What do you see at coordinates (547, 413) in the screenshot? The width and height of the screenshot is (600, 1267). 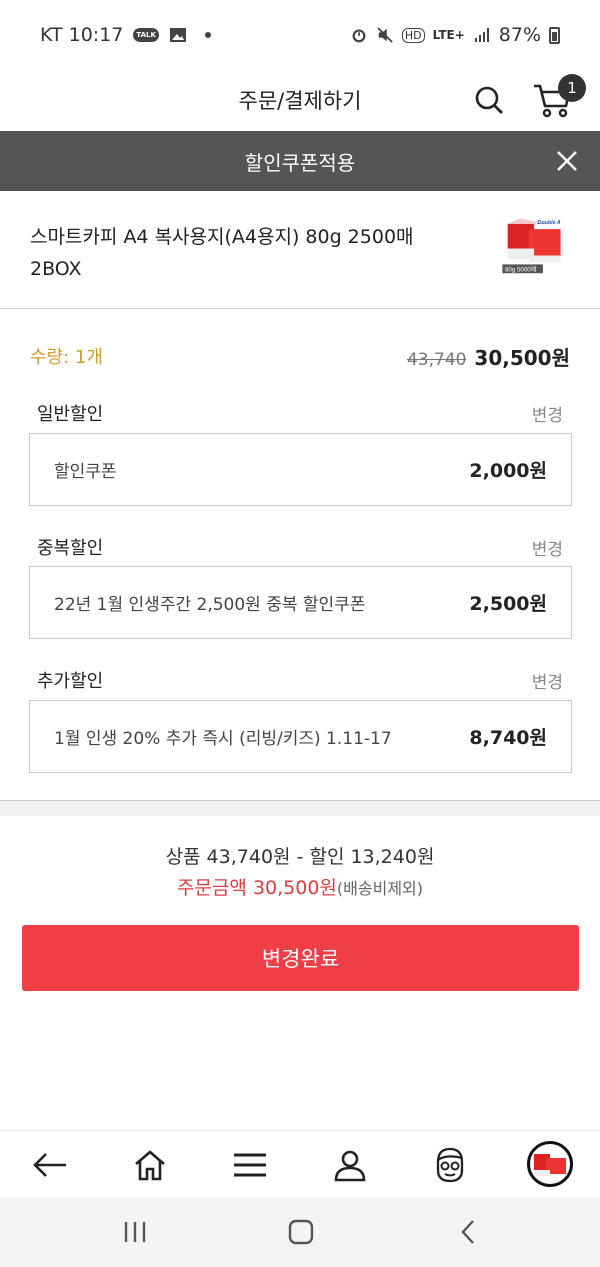 I see `general-discount-change-button: 변경` at bounding box center [547, 413].